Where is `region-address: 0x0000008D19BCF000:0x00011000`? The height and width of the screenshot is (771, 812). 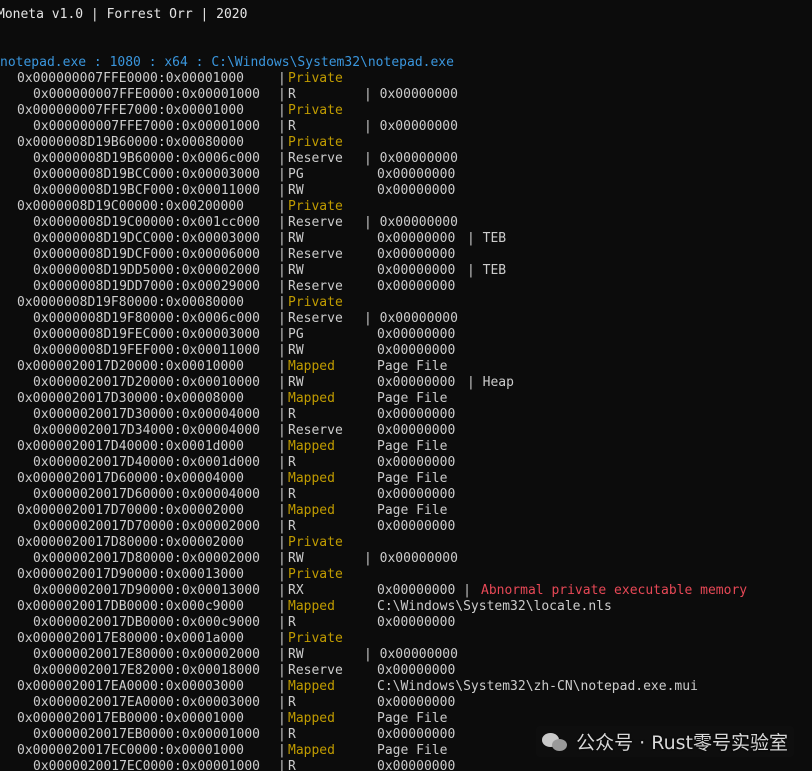 region-address: 0x0000008D19BCF000:0x00011000 is located at coordinates (146, 190).